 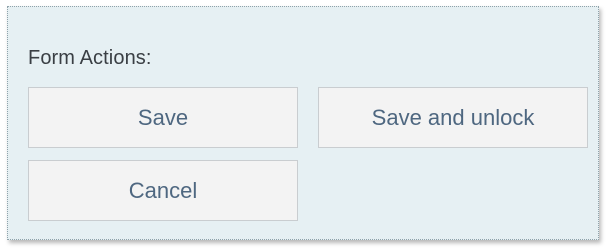 I want to click on save-and-unlock-button: Save and unlock, so click(x=453, y=117).